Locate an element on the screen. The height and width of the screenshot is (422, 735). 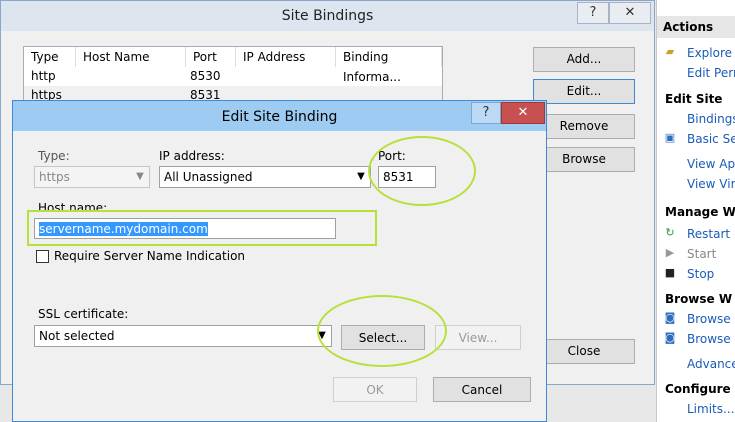
view-virtual-directories-link: View Virtu is located at coordinates (711, 184).